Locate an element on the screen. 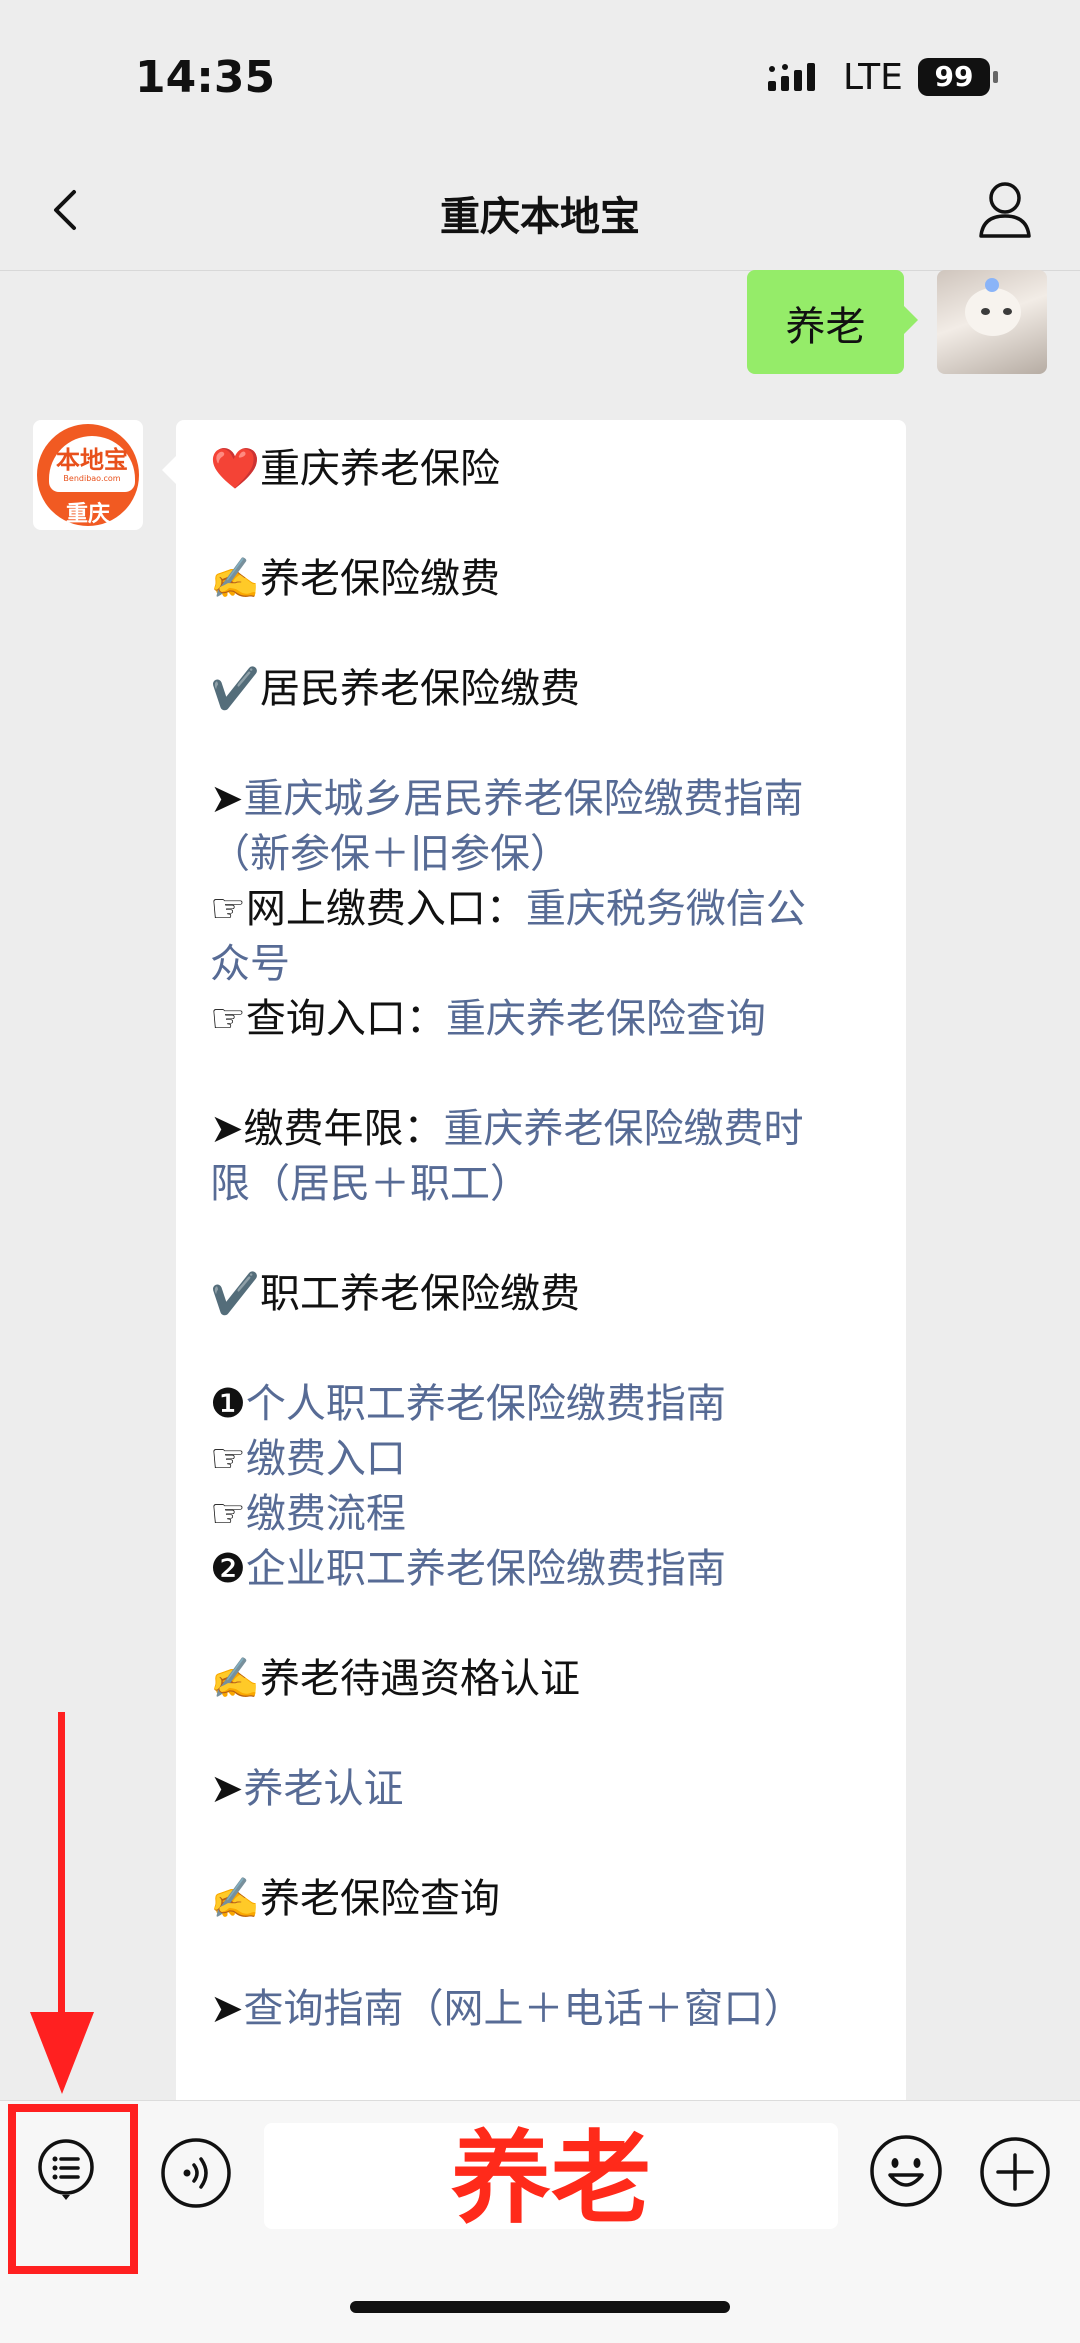 This screenshot has height=2343, width=1080. annotation-arrow-shaft is located at coordinates (61, 1865).